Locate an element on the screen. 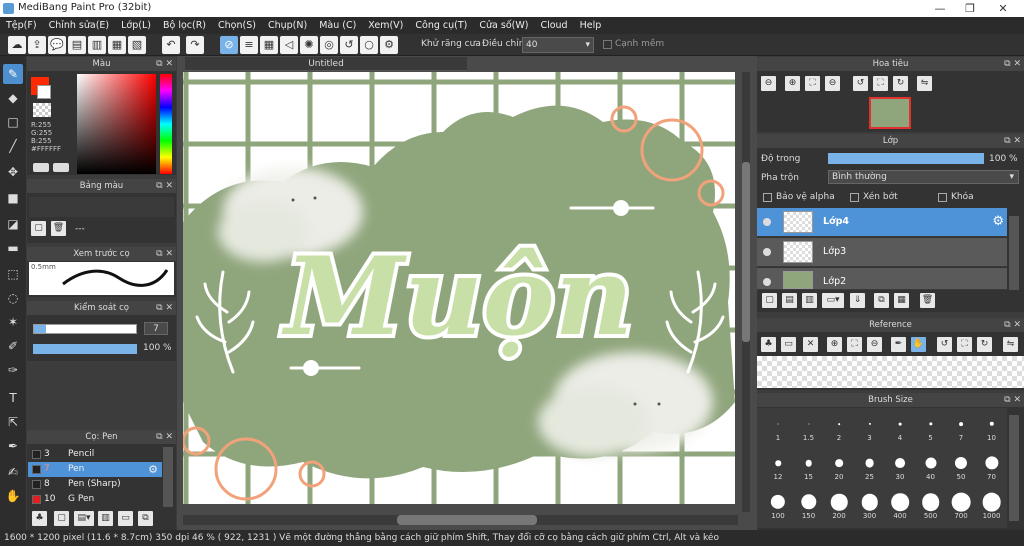 Image resolution: width=1024 pixels, height=546 pixels. eraser-tool-icon: ◆ is located at coordinates (13, 98).